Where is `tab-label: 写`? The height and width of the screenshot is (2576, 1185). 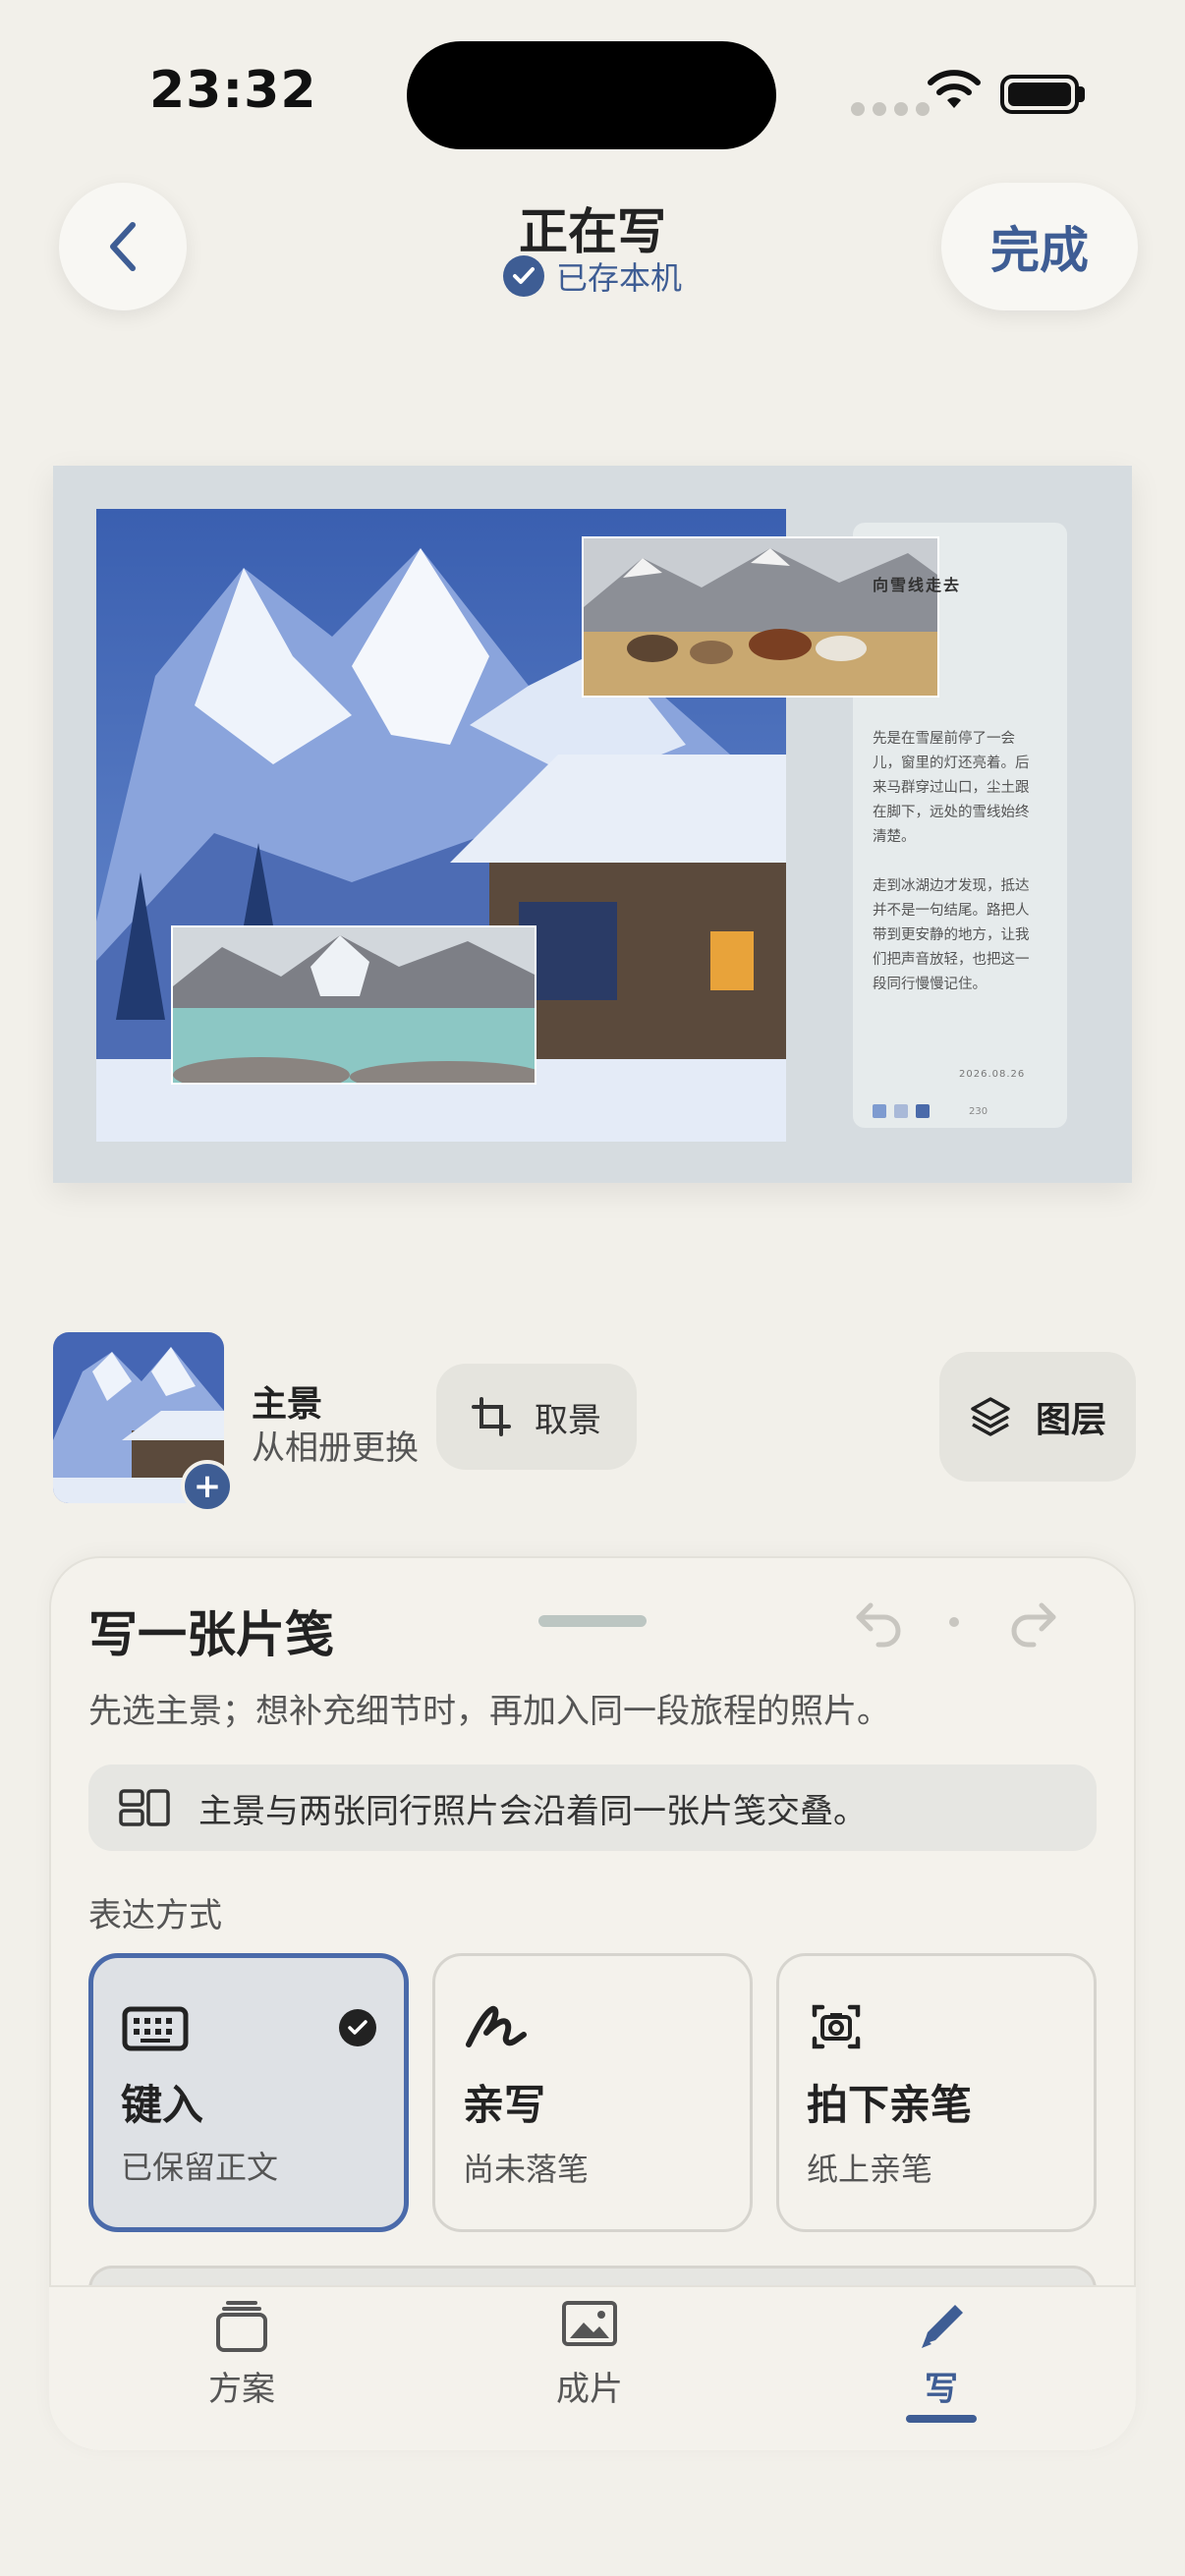
tab-label: 写 is located at coordinates (942, 2389).